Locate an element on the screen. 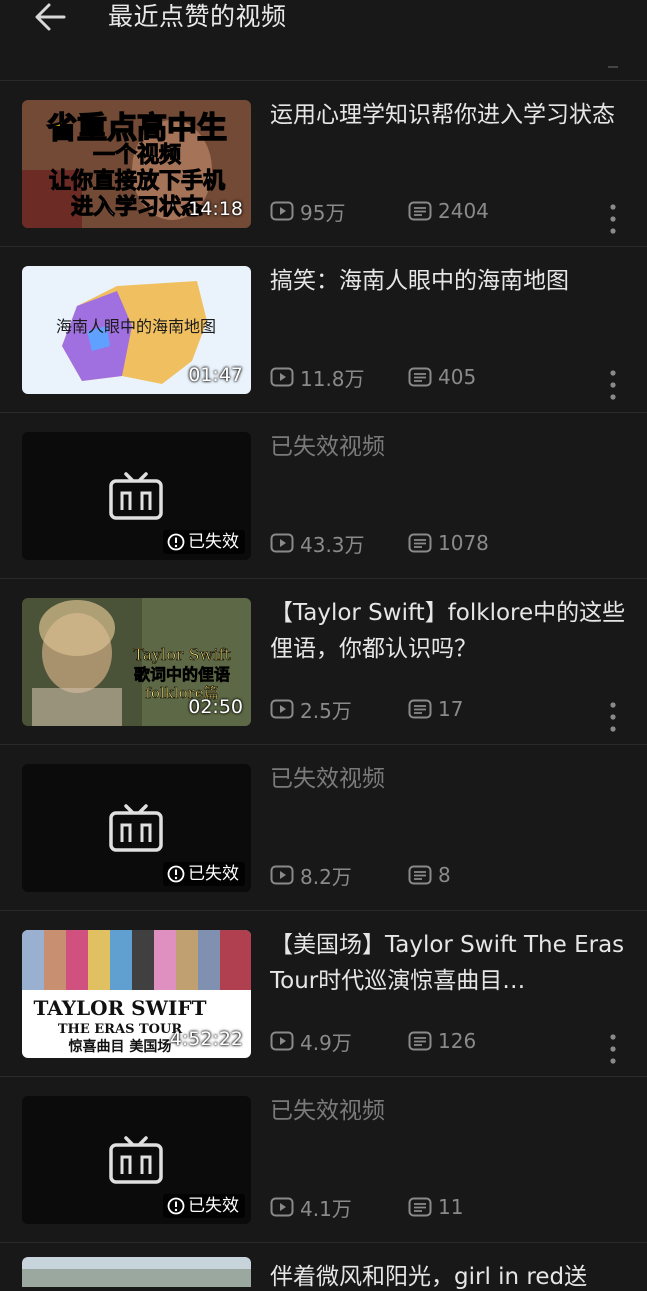  video-thumbnail: 省重点高中生 一个视频 让你直接放下手机 进入学习状态 14:18 is located at coordinates (136, 164).